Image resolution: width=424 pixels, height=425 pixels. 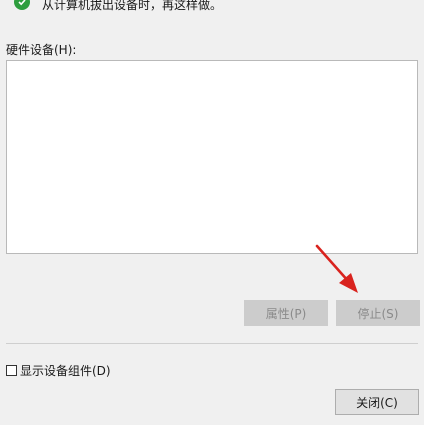 What do you see at coordinates (22, 5) in the screenshot?
I see `check-circle-icon` at bounding box center [22, 5].